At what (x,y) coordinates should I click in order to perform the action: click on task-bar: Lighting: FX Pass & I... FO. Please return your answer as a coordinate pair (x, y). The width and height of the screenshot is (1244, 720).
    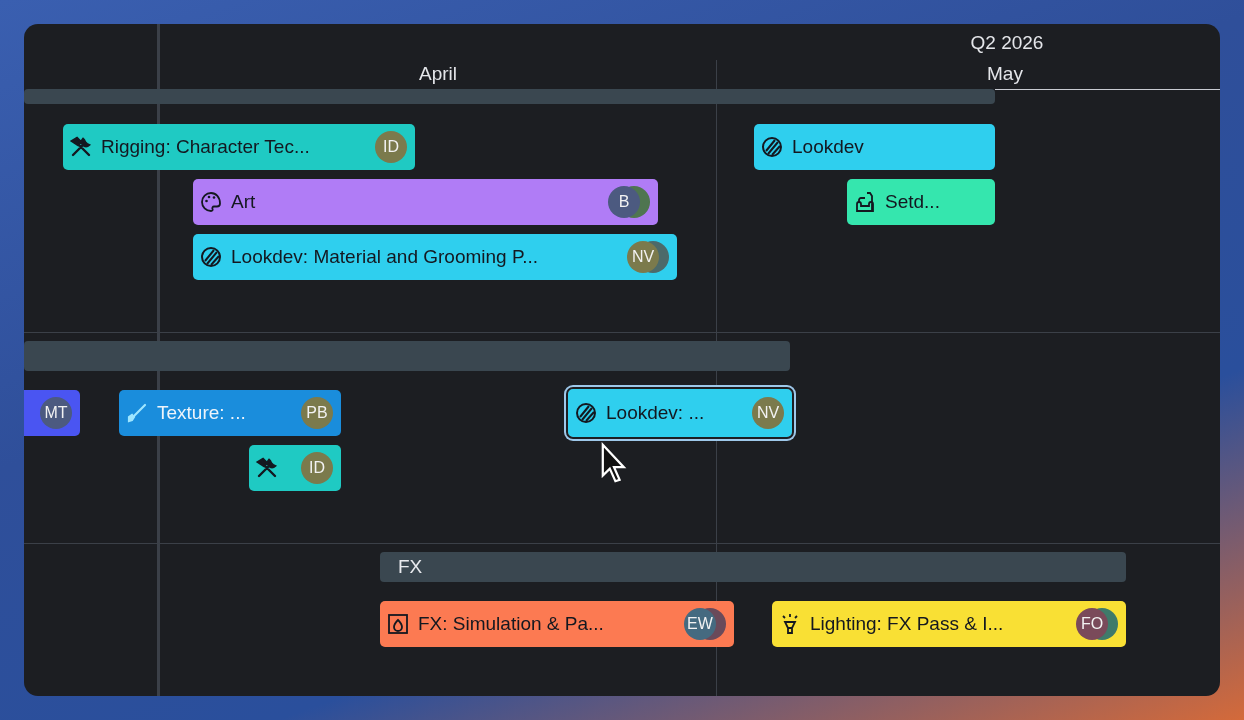
    Looking at the image, I should click on (949, 624).